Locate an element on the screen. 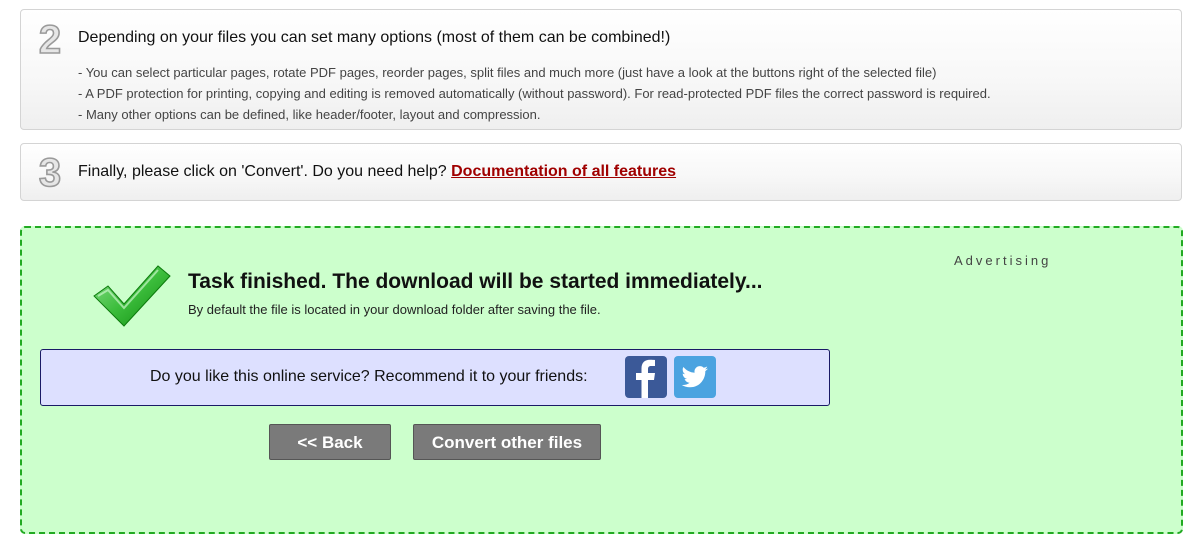 The width and height of the screenshot is (1189, 542). checkmark-icon is located at coordinates (132, 296).